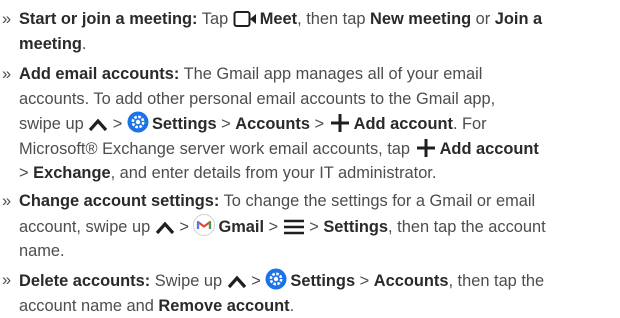  Describe the element at coordinates (119, 201) in the screenshot. I see `item-heading: Change account settings:` at that location.